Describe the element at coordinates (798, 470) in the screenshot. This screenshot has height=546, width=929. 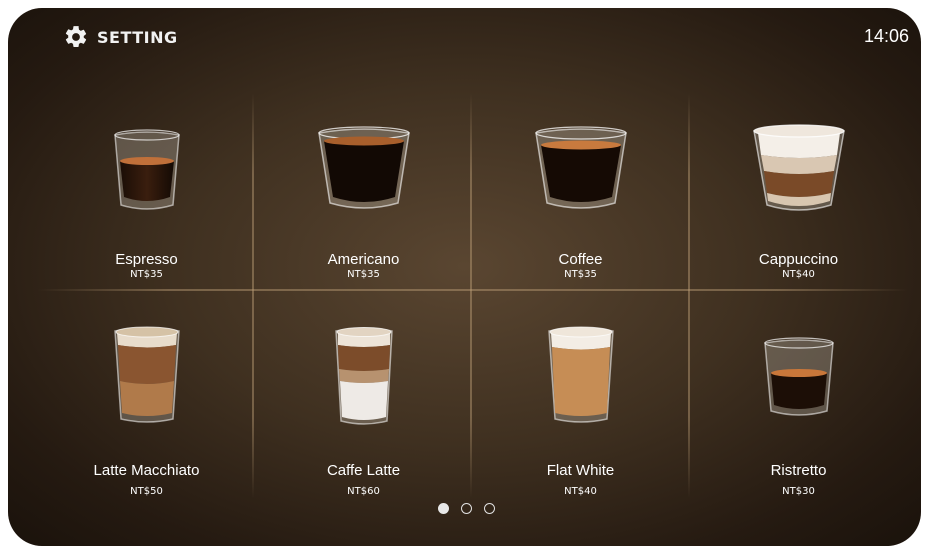
I see `drink-name: Ristretto` at that location.